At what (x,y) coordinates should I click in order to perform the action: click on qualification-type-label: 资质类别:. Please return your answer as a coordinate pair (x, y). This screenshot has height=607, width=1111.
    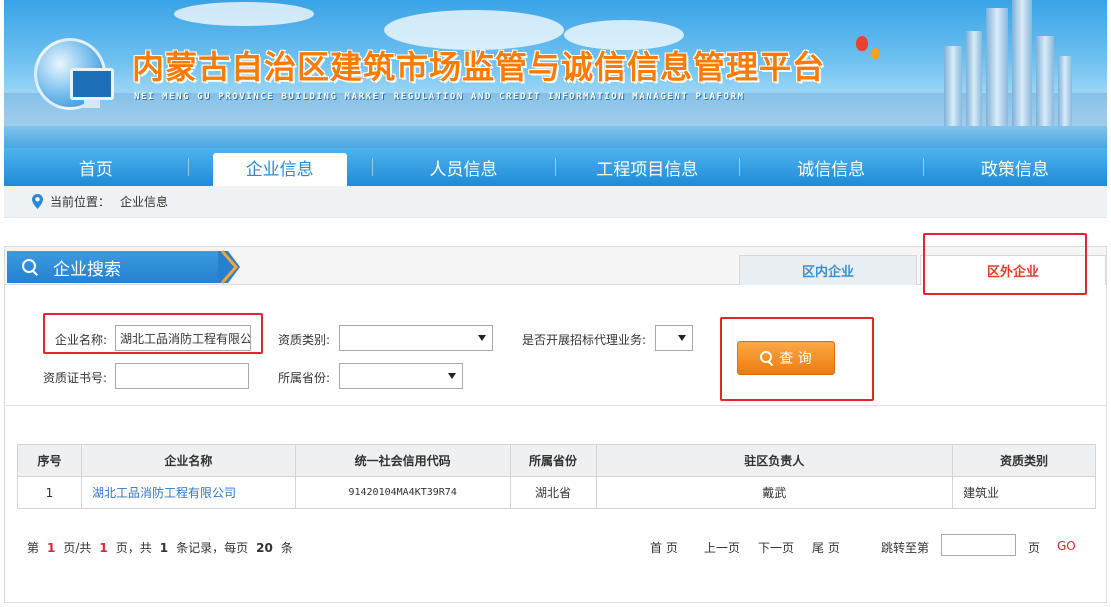
    Looking at the image, I should click on (304, 340).